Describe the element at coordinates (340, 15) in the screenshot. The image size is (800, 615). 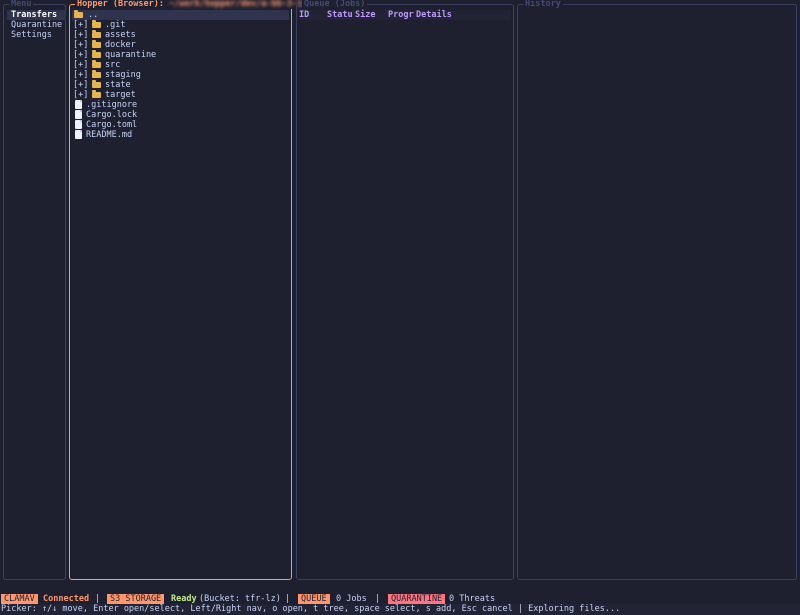
I see `column-header-status: Statu` at that location.